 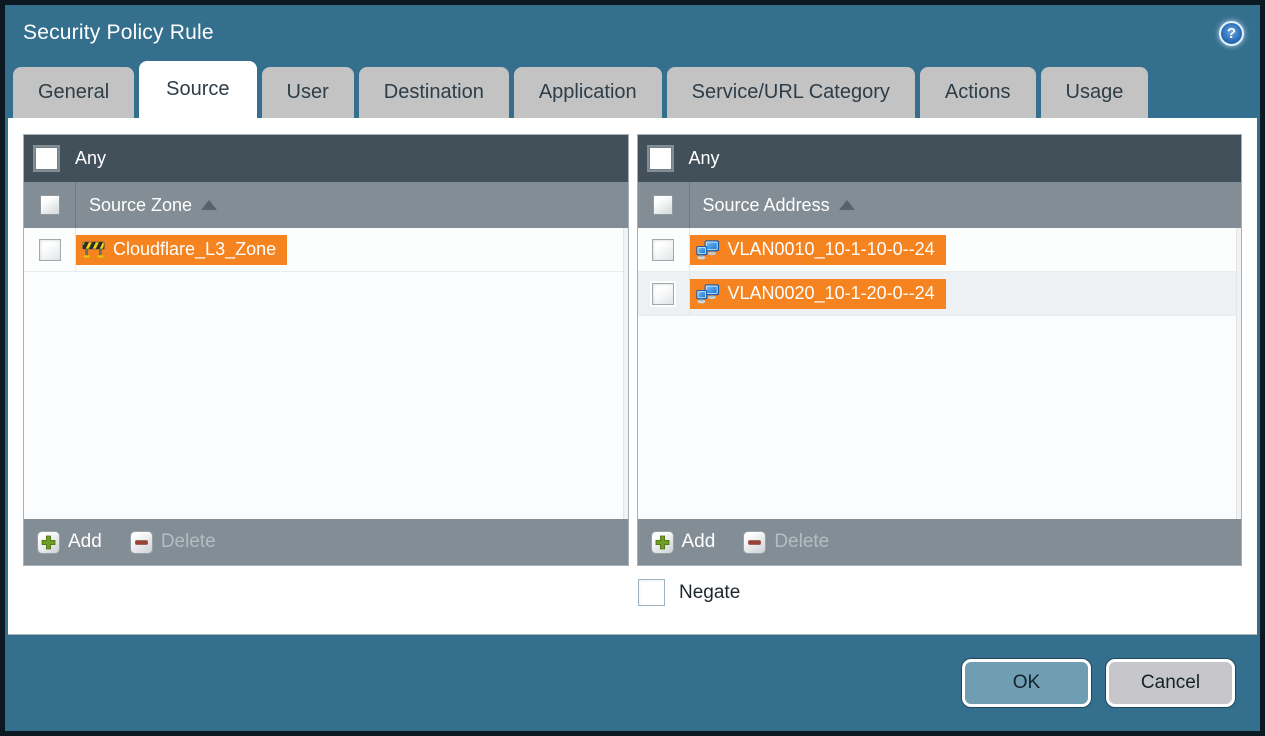 I want to click on tab-actions: Actions, so click(x=977, y=92).